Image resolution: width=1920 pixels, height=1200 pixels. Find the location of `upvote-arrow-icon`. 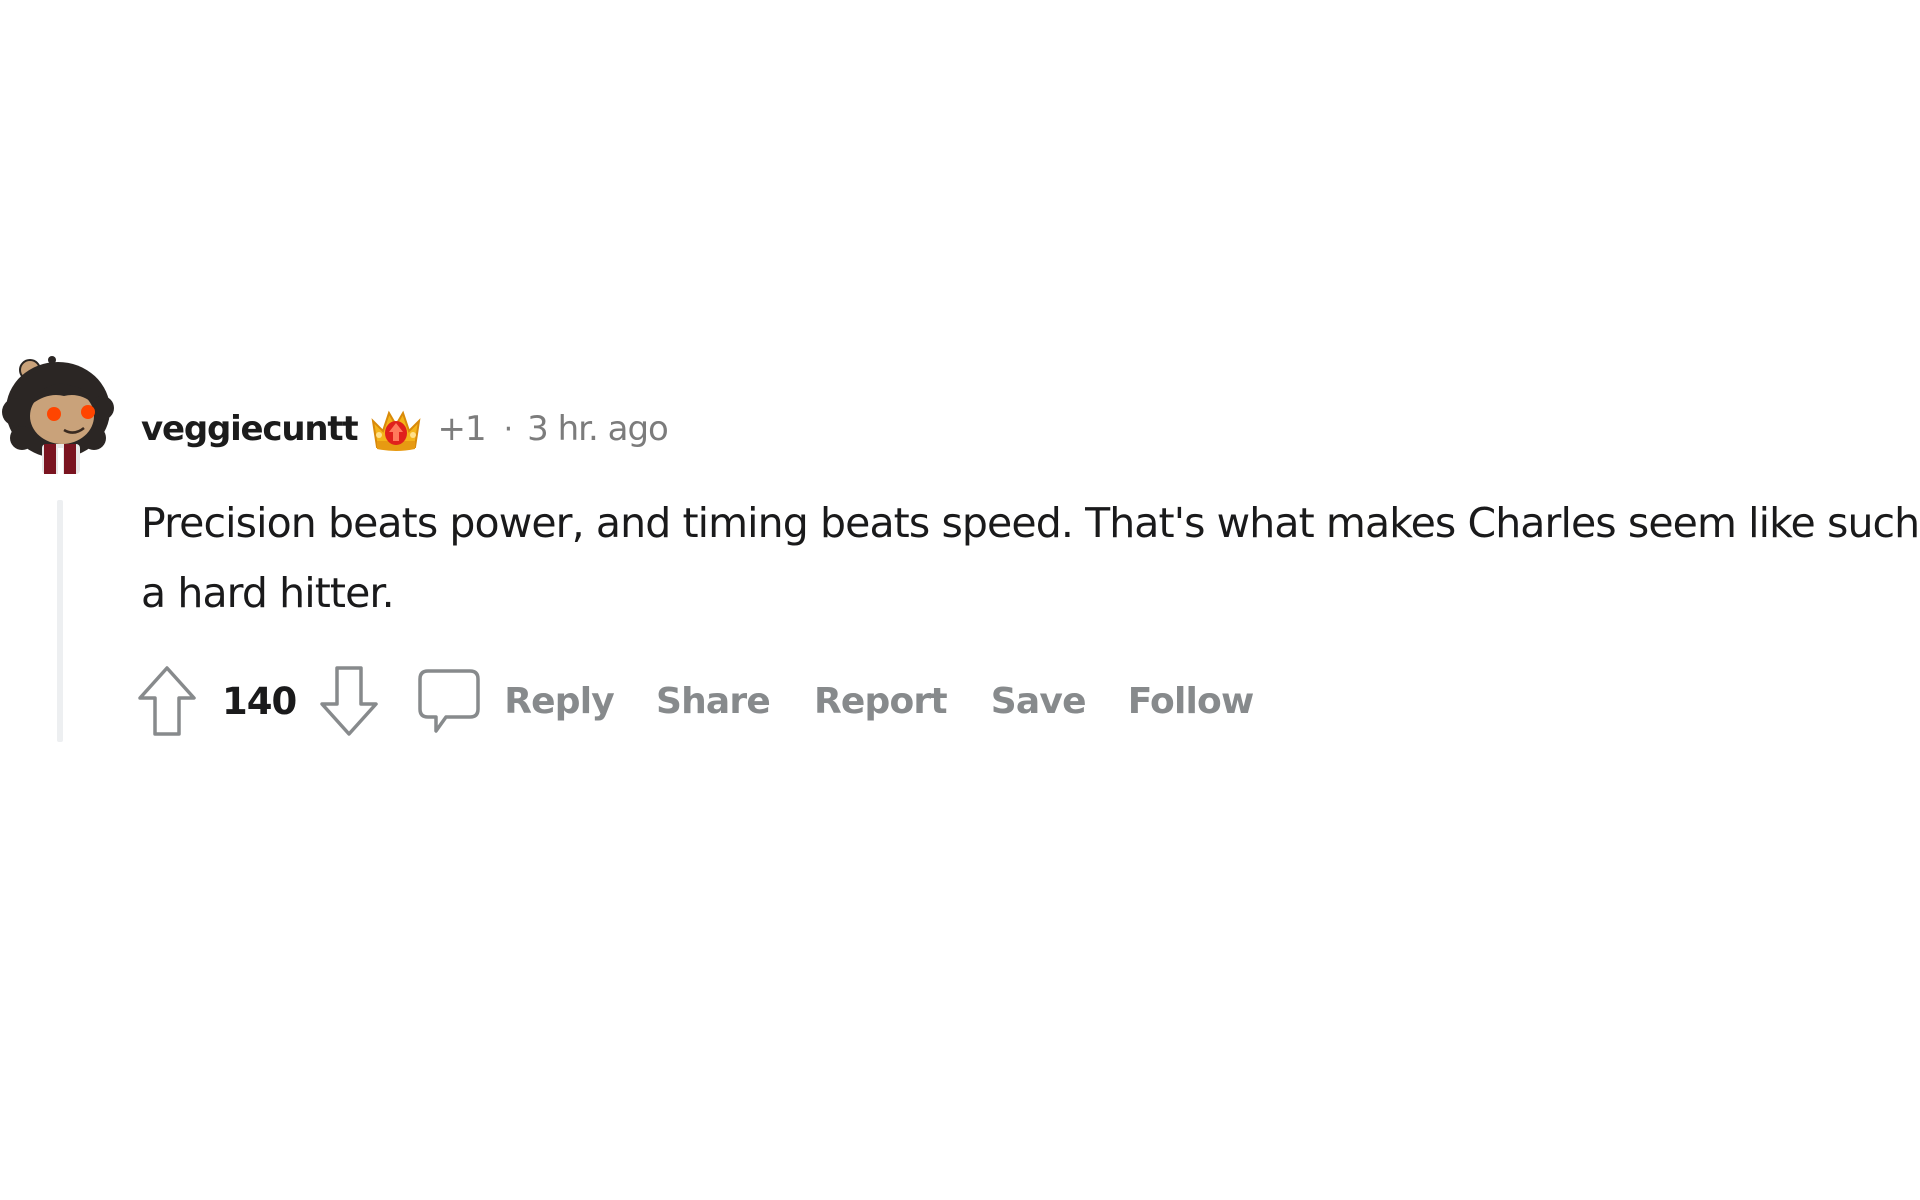

upvote-arrow-icon is located at coordinates (167, 701).